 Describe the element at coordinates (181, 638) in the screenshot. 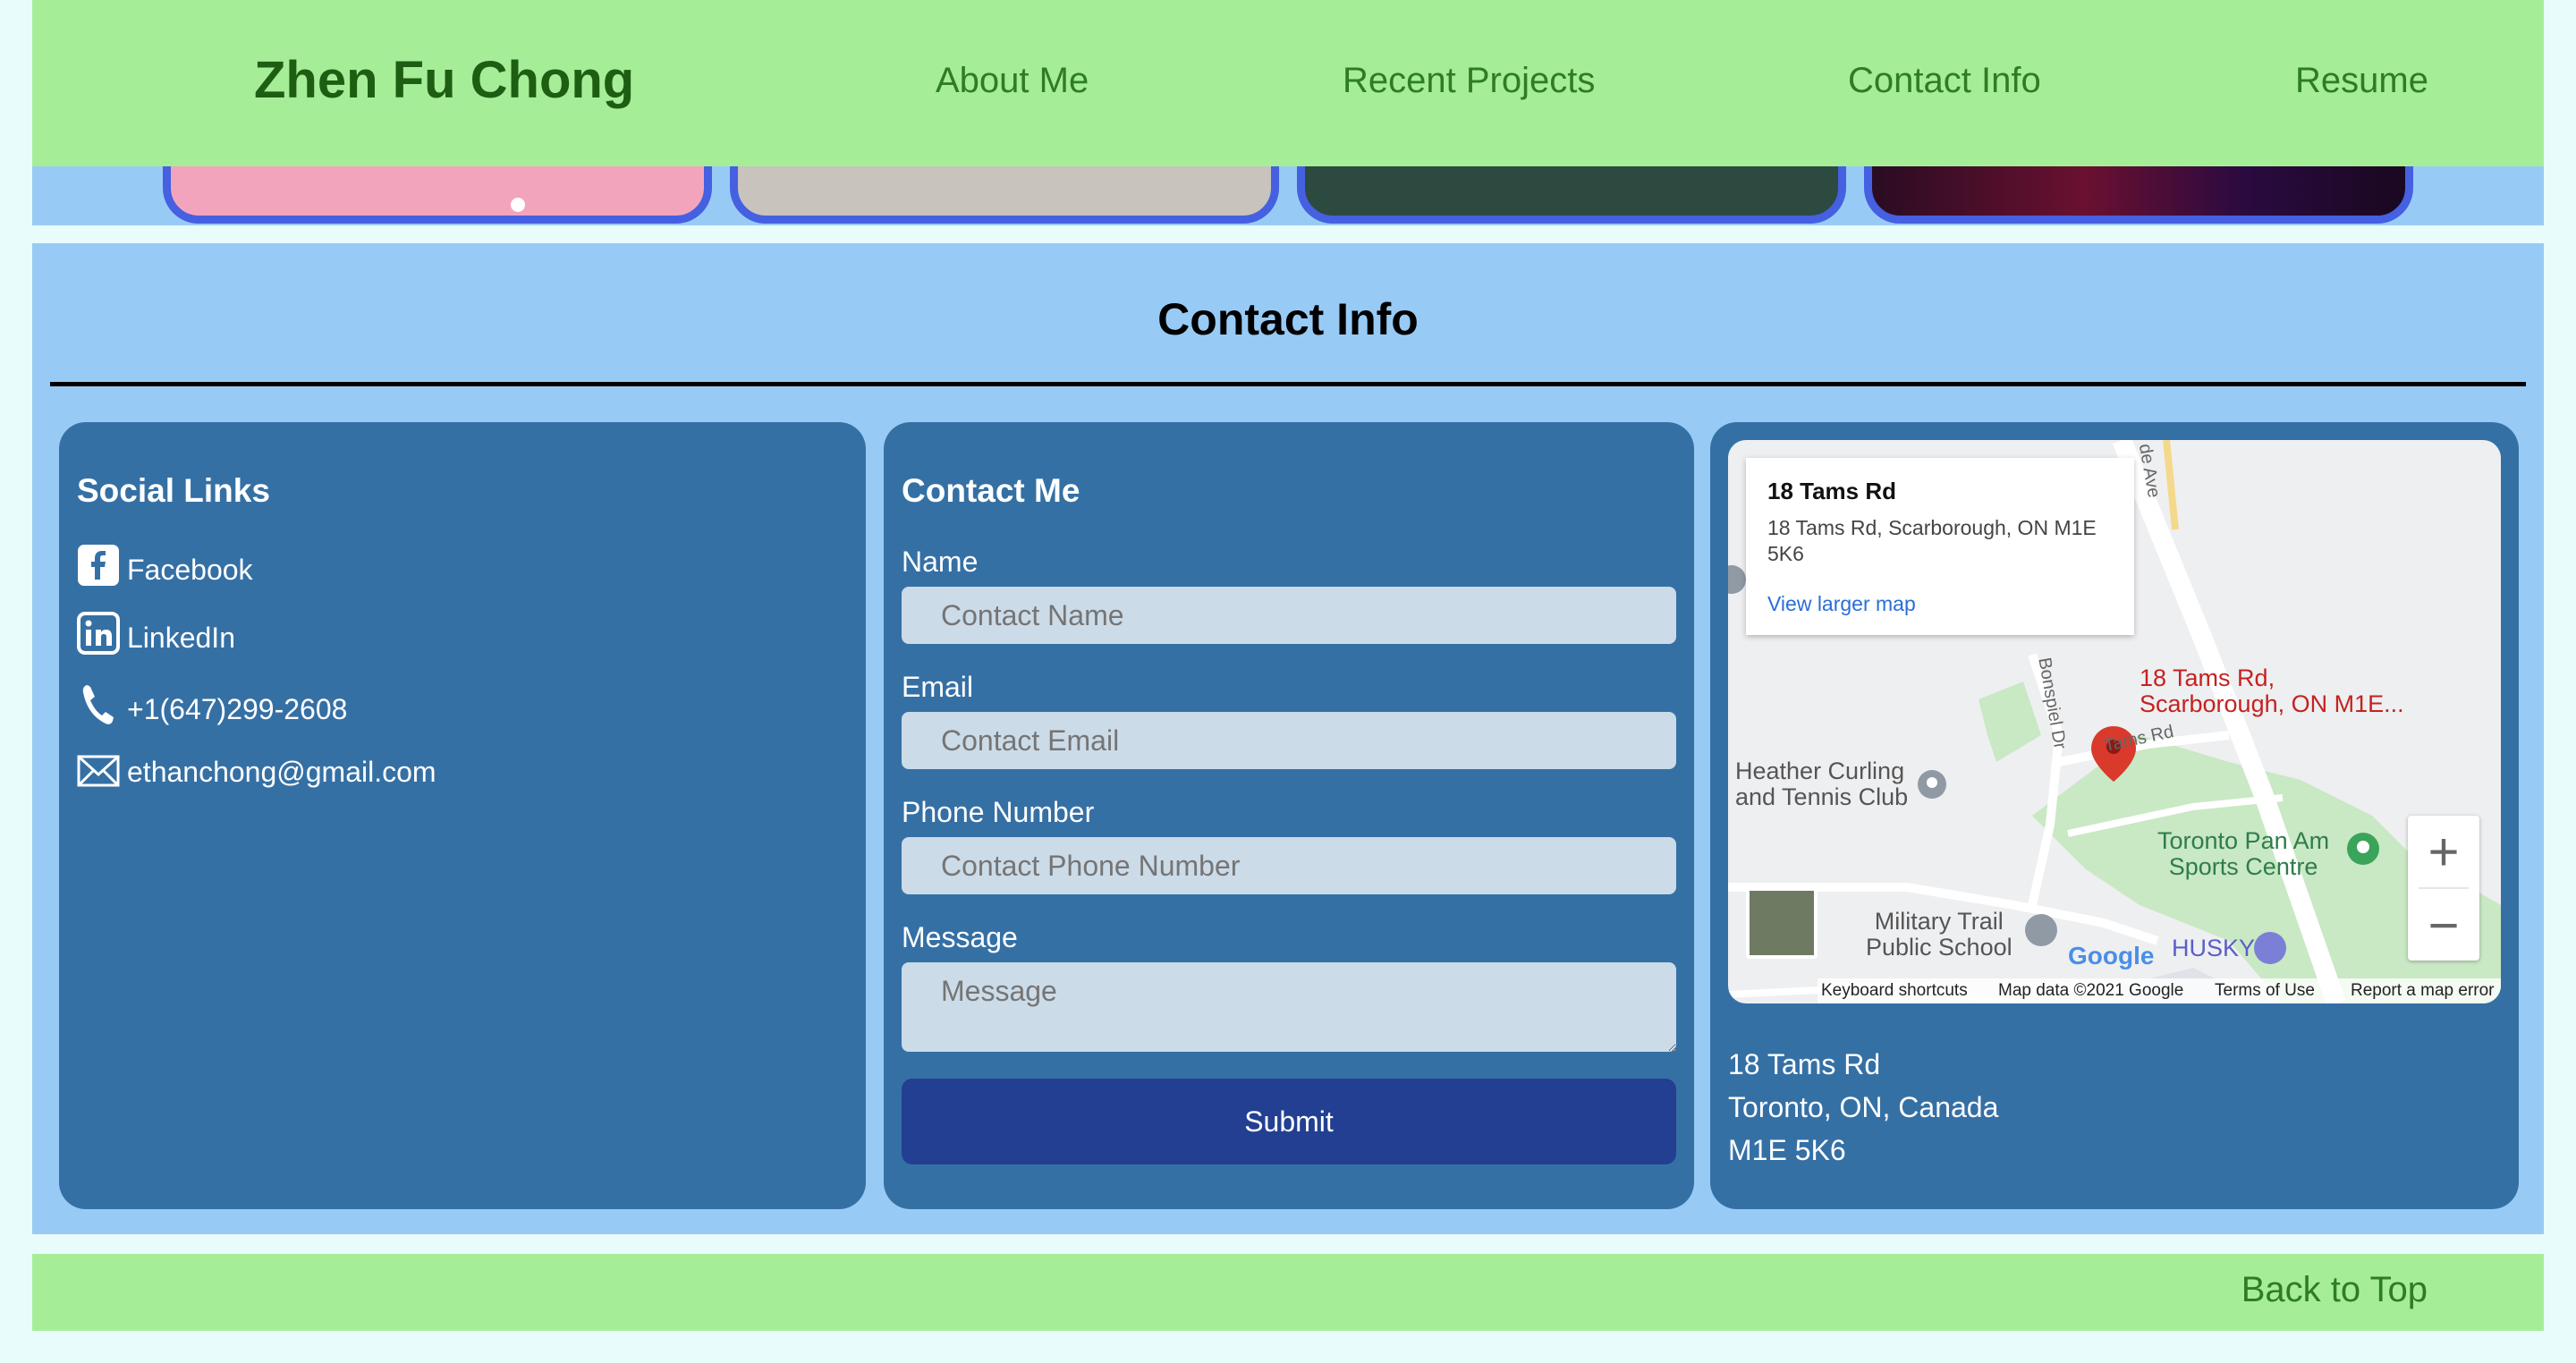

I see `linkedin-label: LinkedIn` at that location.